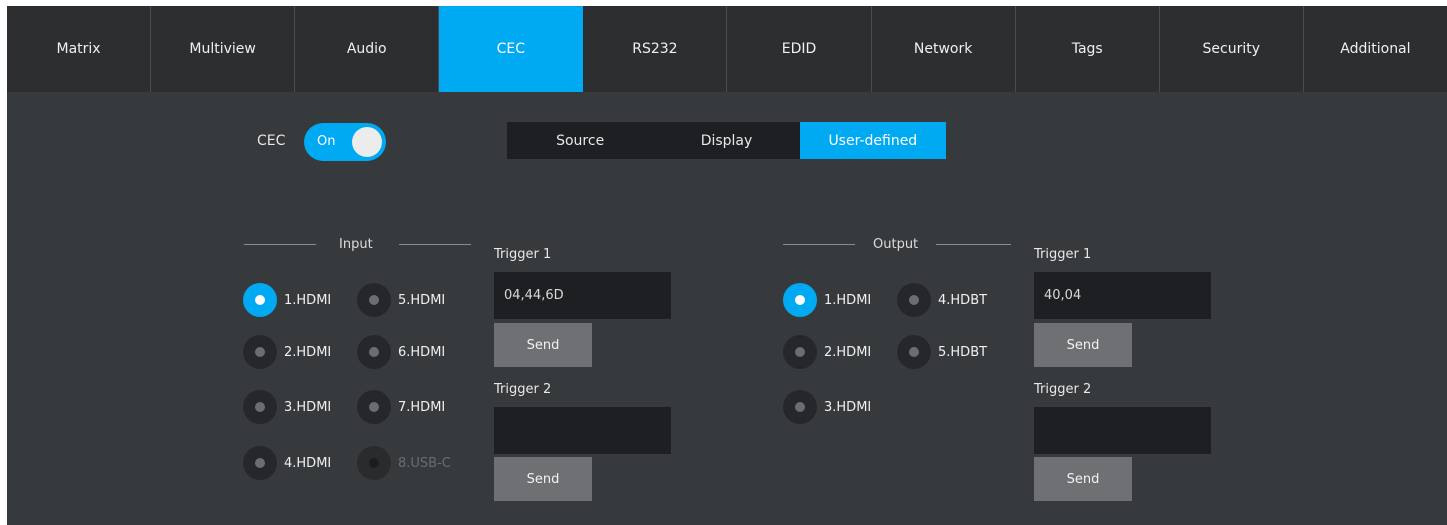  I want to click on tab-additional: Additional, so click(1375, 49).